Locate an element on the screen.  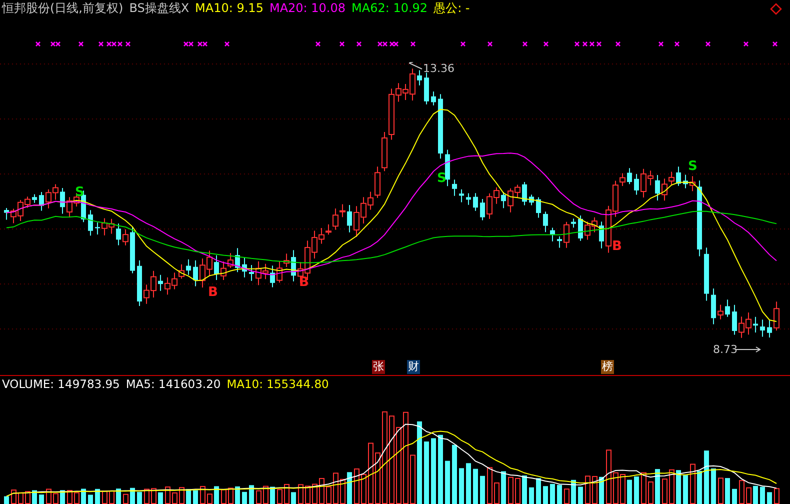
indicator-value: MA10: 9.15 is located at coordinates (229, 8).